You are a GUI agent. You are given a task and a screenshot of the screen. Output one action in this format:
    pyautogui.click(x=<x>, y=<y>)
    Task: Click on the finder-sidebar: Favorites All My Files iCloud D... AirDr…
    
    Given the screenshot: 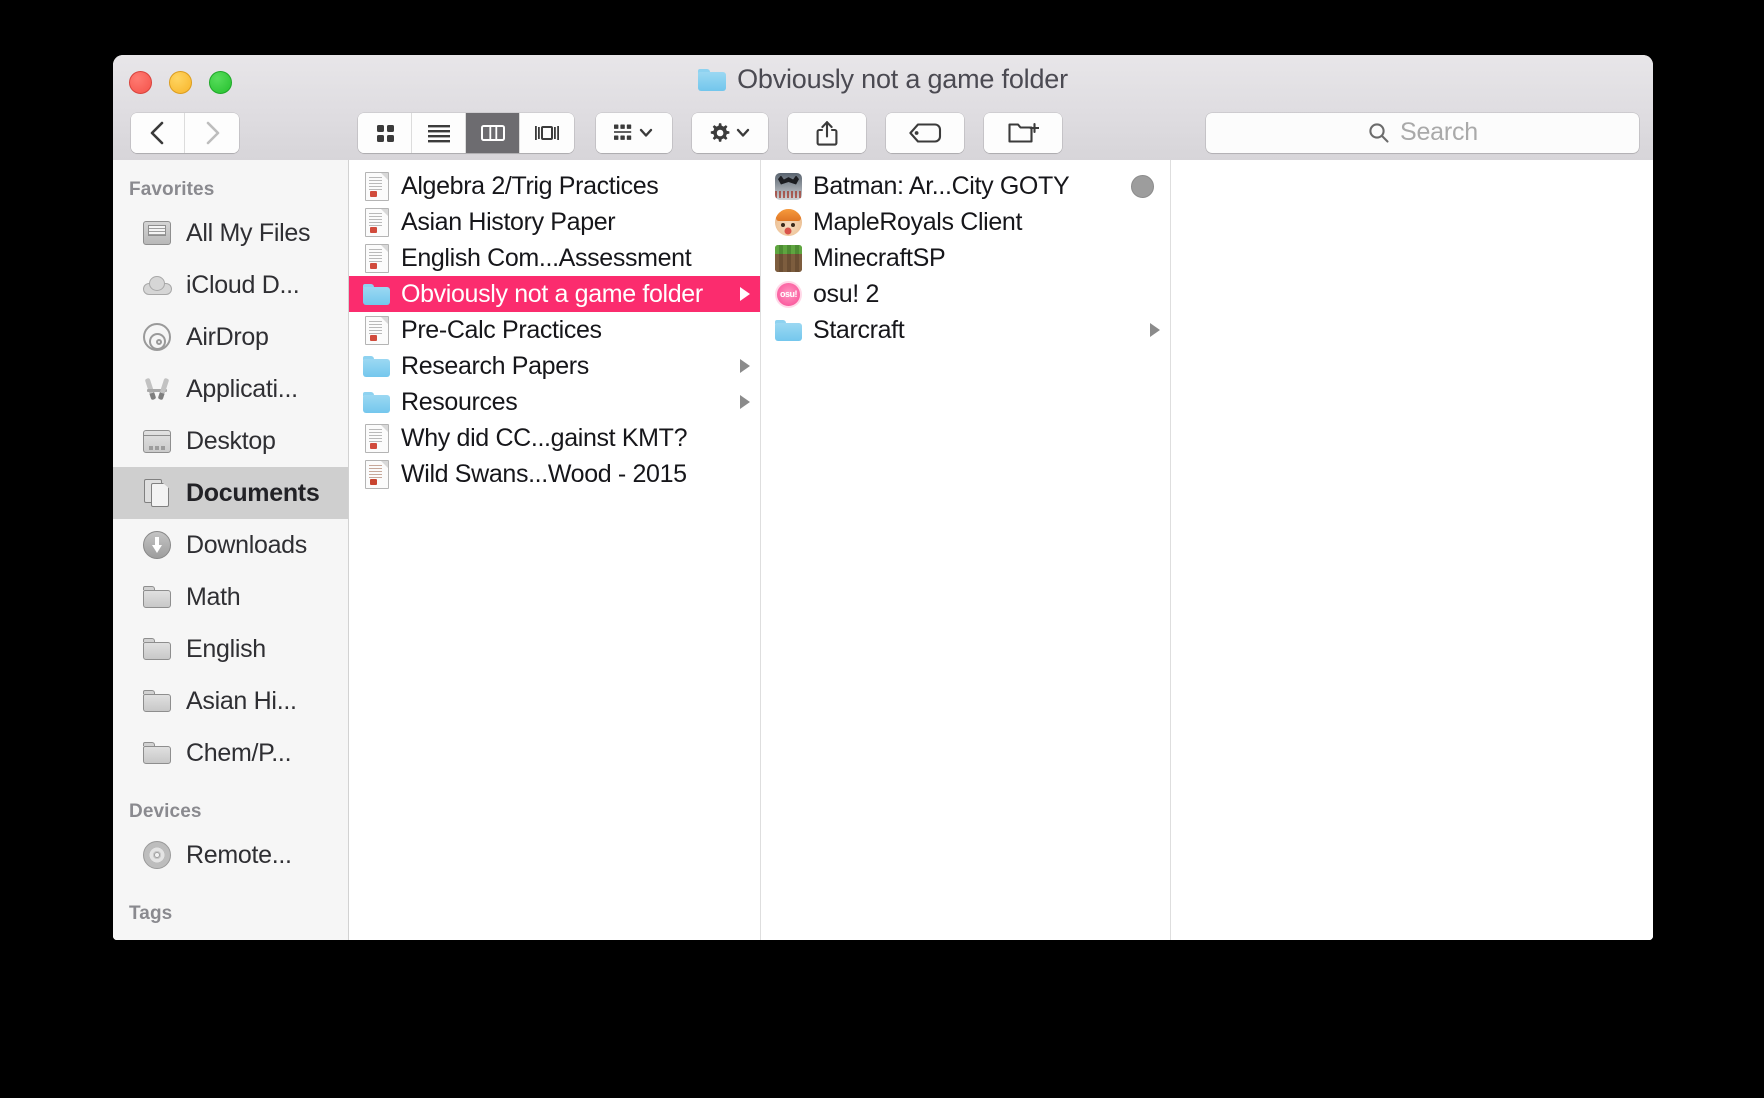 What is the action you would take?
    pyautogui.click(x=231, y=550)
    